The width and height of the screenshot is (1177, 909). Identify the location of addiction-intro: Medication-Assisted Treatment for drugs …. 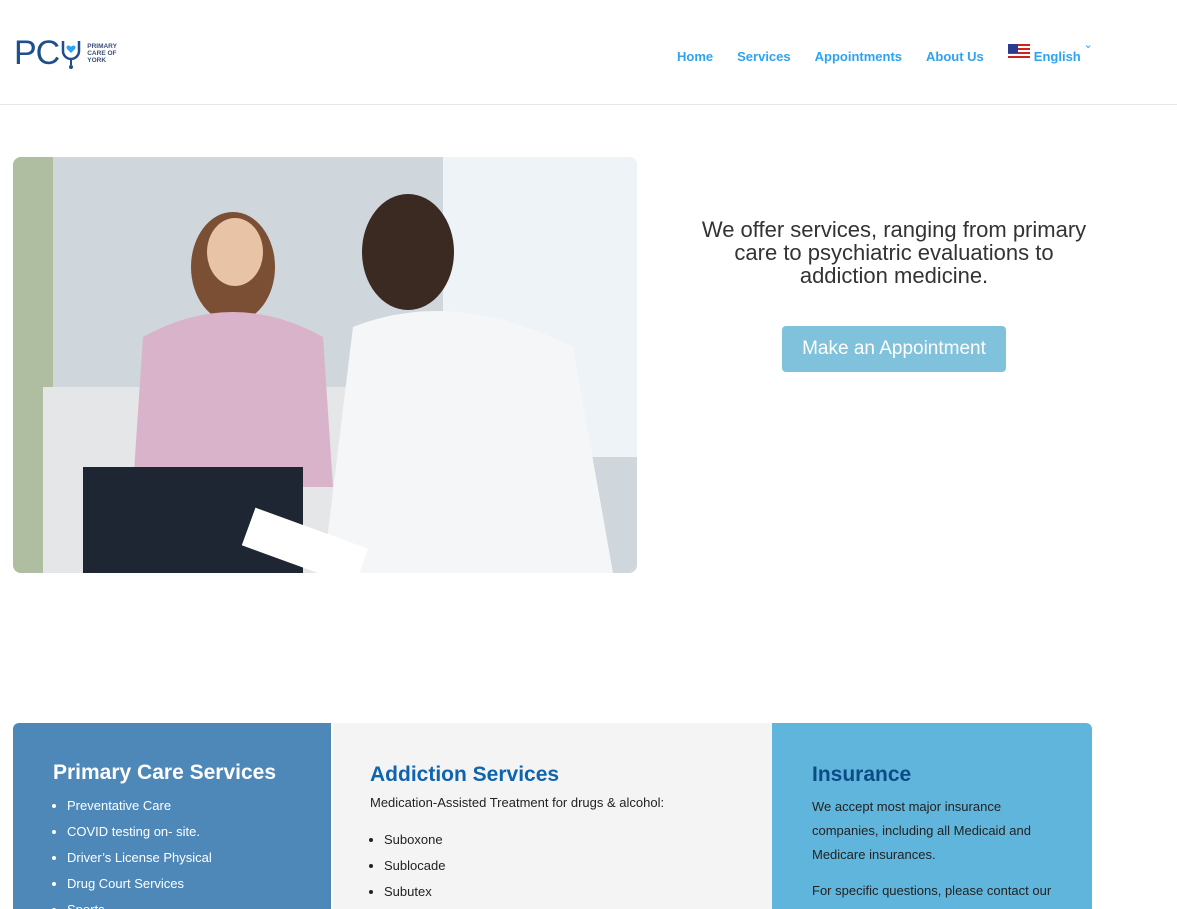
(517, 802).